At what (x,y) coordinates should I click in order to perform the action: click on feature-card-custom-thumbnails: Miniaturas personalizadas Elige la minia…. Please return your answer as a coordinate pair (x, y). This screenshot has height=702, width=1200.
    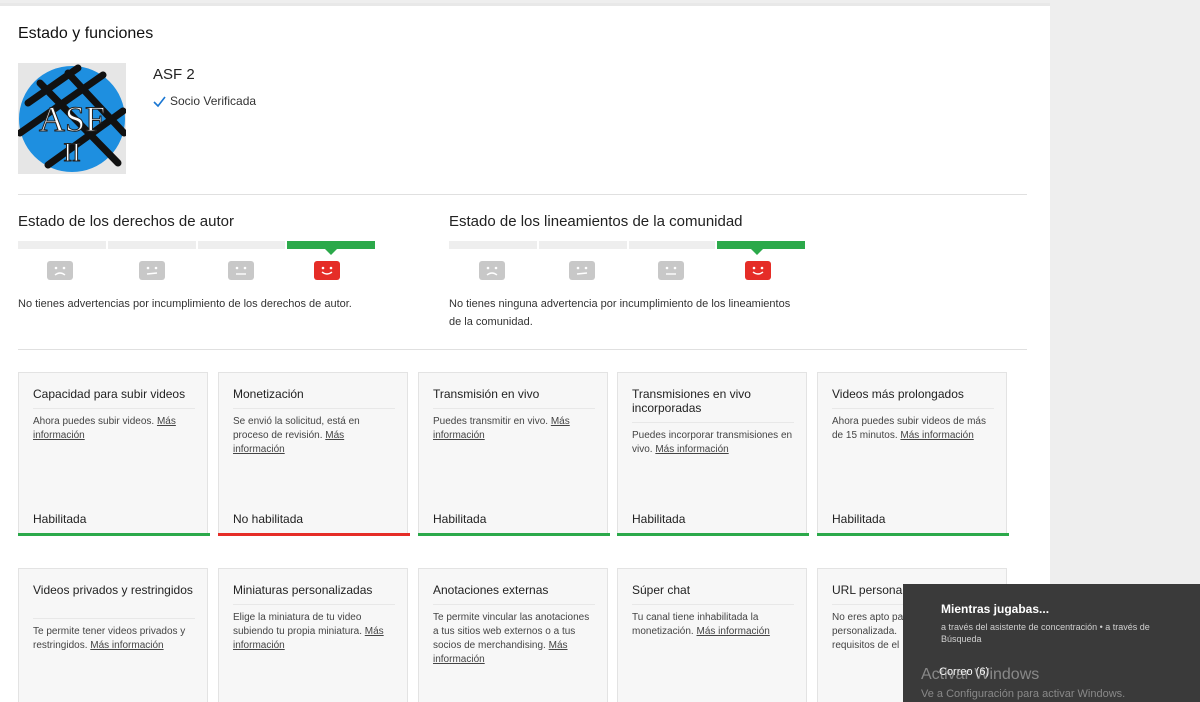
    Looking at the image, I should click on (313, 635).